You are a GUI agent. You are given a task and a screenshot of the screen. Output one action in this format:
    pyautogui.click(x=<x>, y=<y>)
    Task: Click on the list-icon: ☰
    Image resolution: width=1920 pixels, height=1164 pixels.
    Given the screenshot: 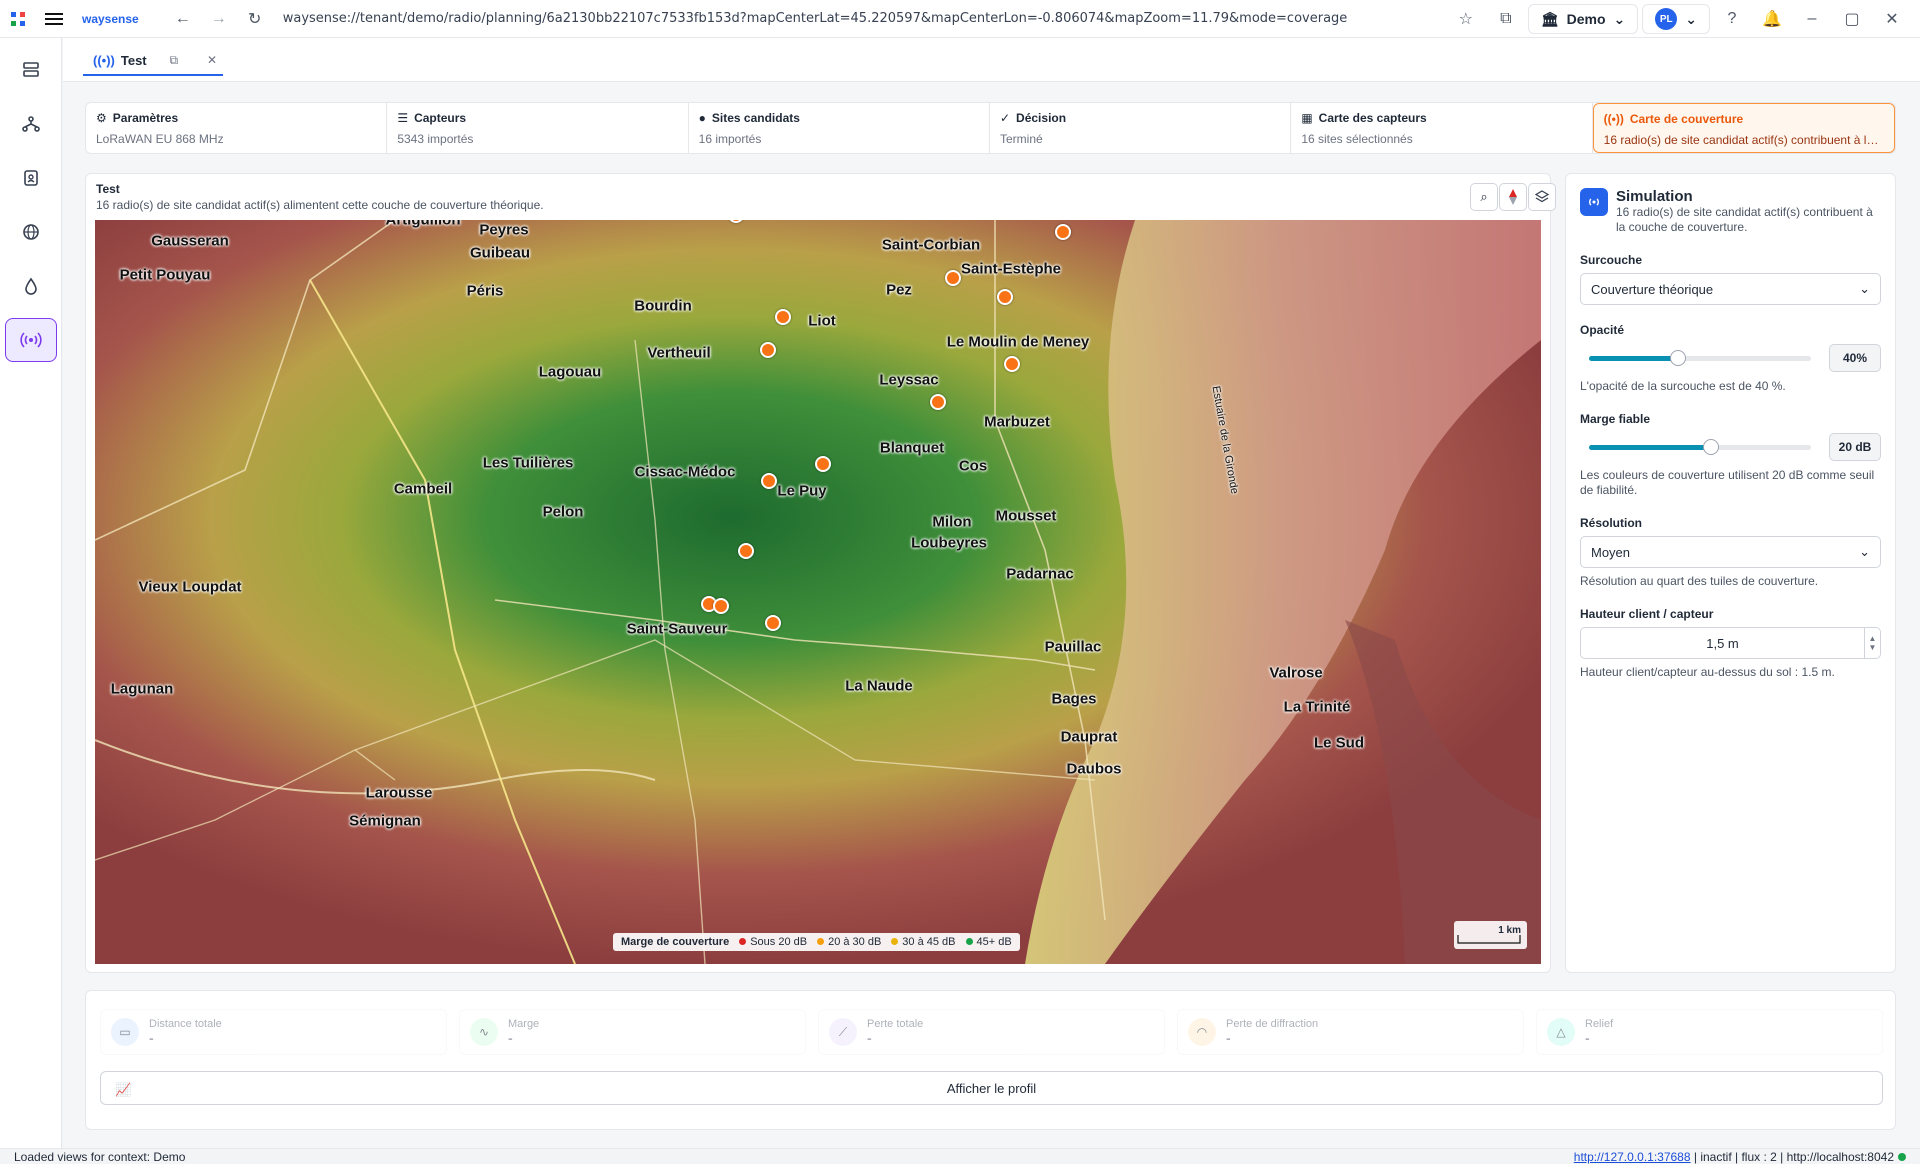 What is the action you would take?
    pyautogui.click(x=403, y=118)
    